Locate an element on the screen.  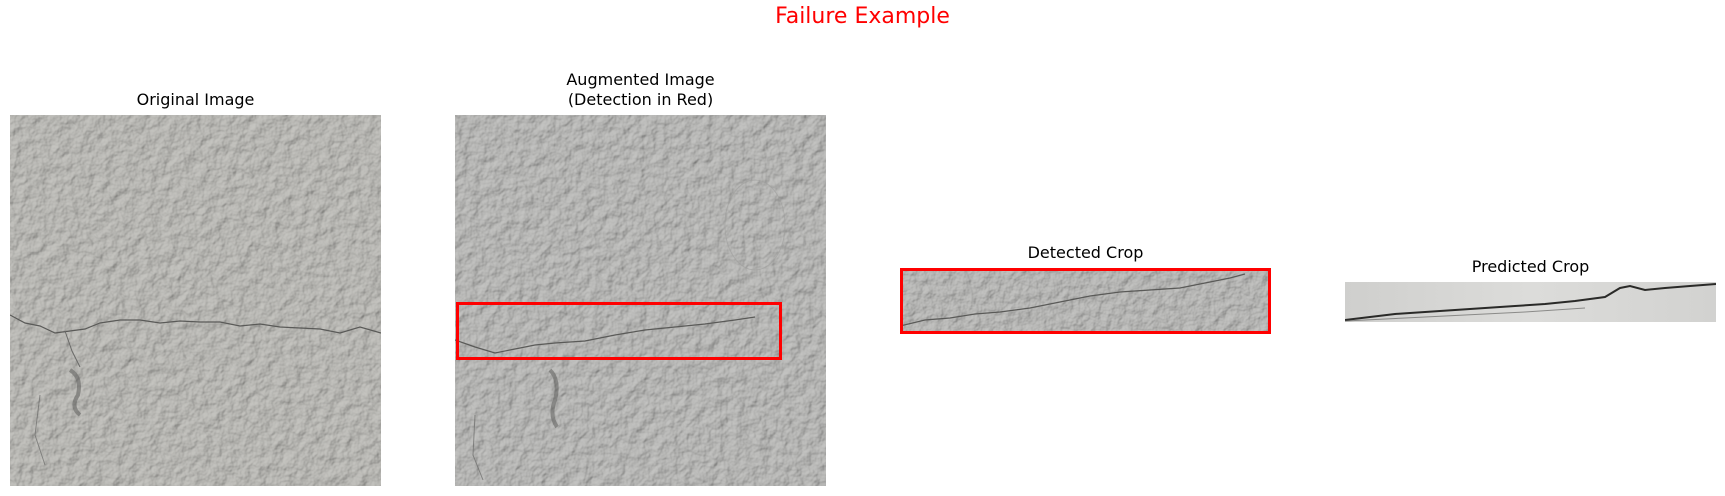
predicted-crop-title: Predicted Crop is located at coordinates (1530, 266).